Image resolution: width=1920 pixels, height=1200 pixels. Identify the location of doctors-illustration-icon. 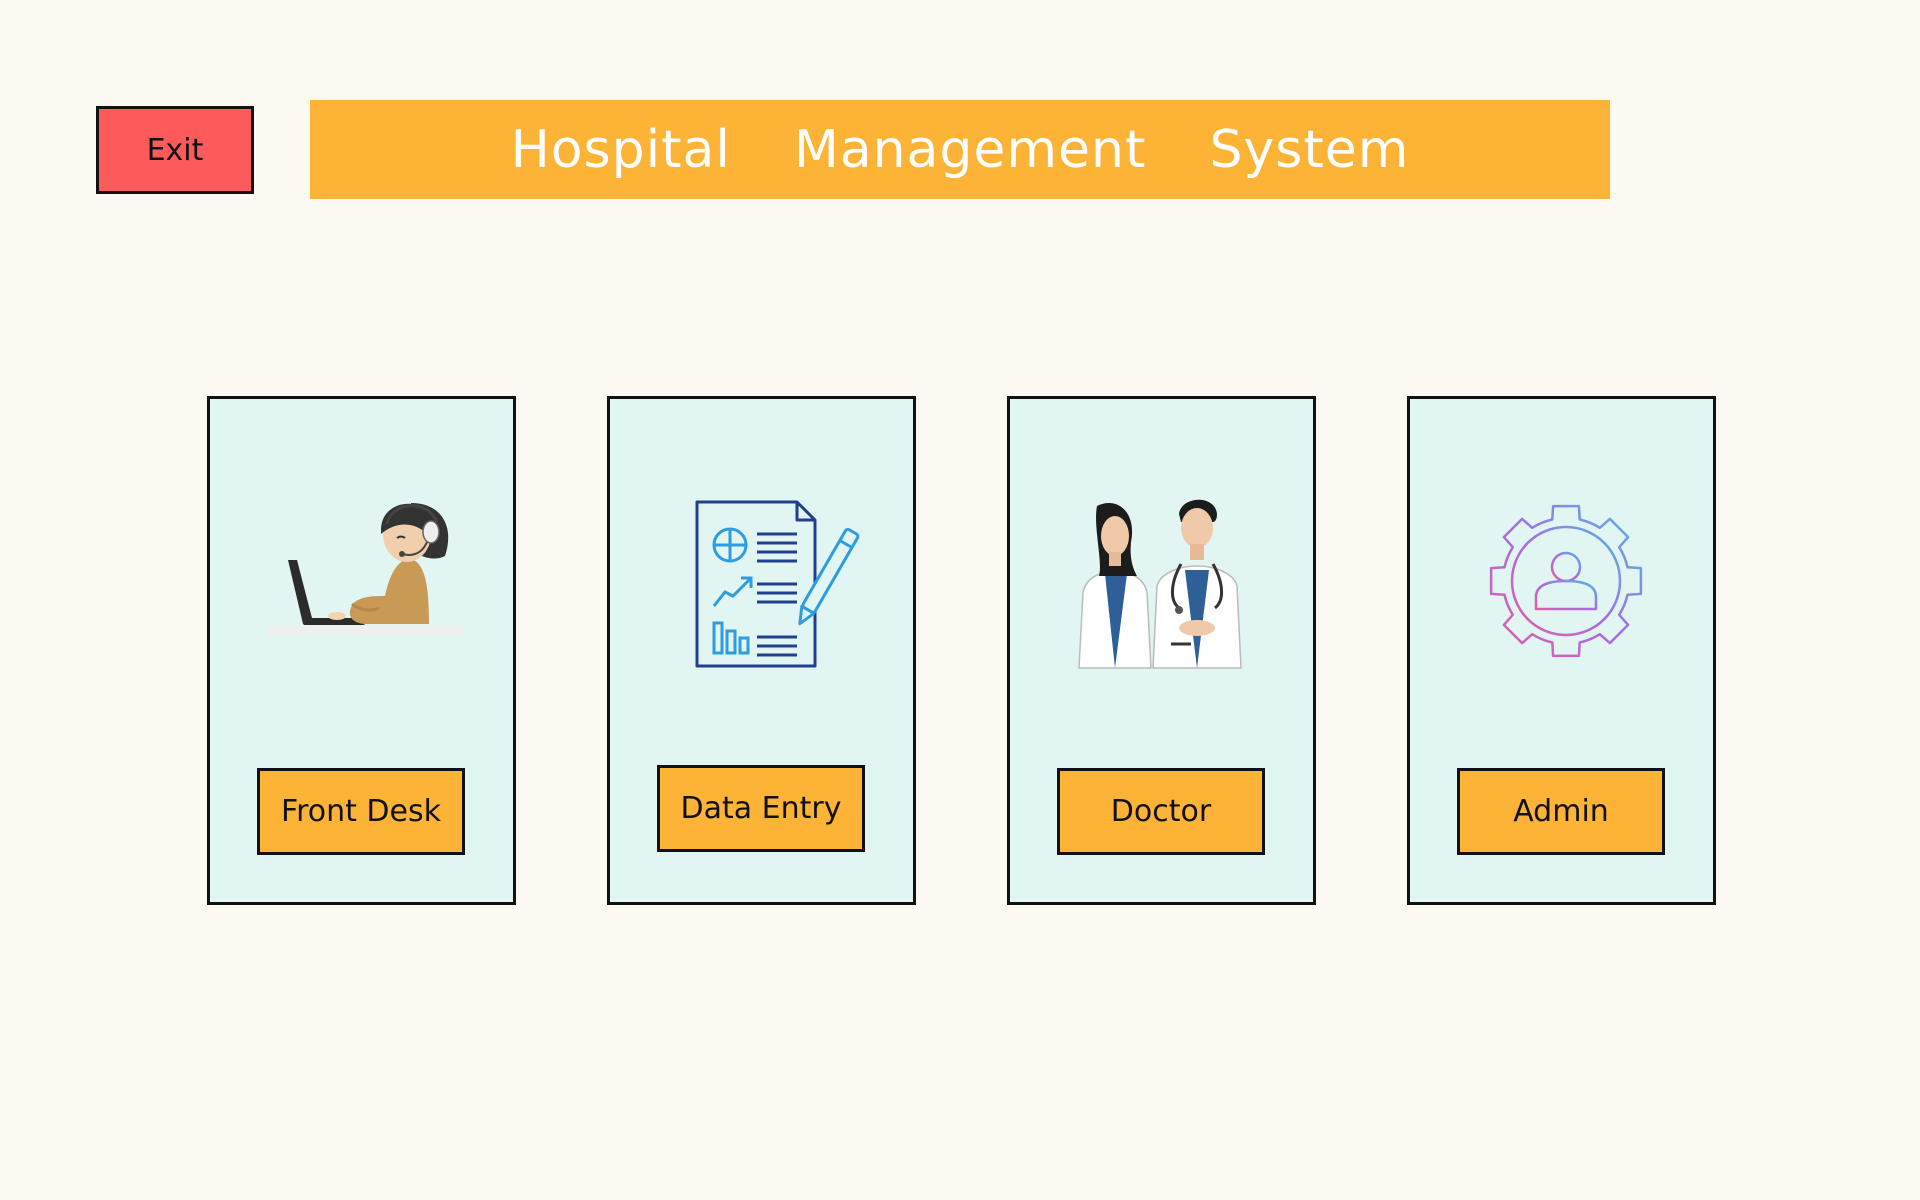
(1162, 581).